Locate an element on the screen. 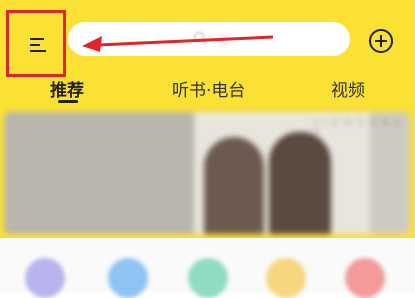  banner-caption: I I O O S O N G S is located at coordinates (358, 127).